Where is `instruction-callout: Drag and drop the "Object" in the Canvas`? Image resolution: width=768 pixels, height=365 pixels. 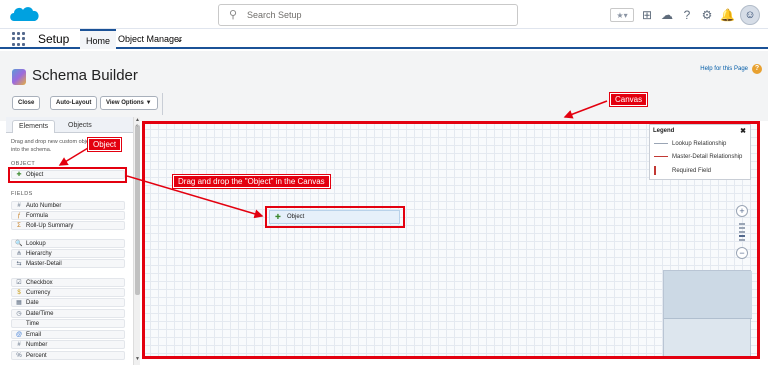
instruction-callout: Drag and drop the "Object" in the Canvas is located at coordinates (251, 181).